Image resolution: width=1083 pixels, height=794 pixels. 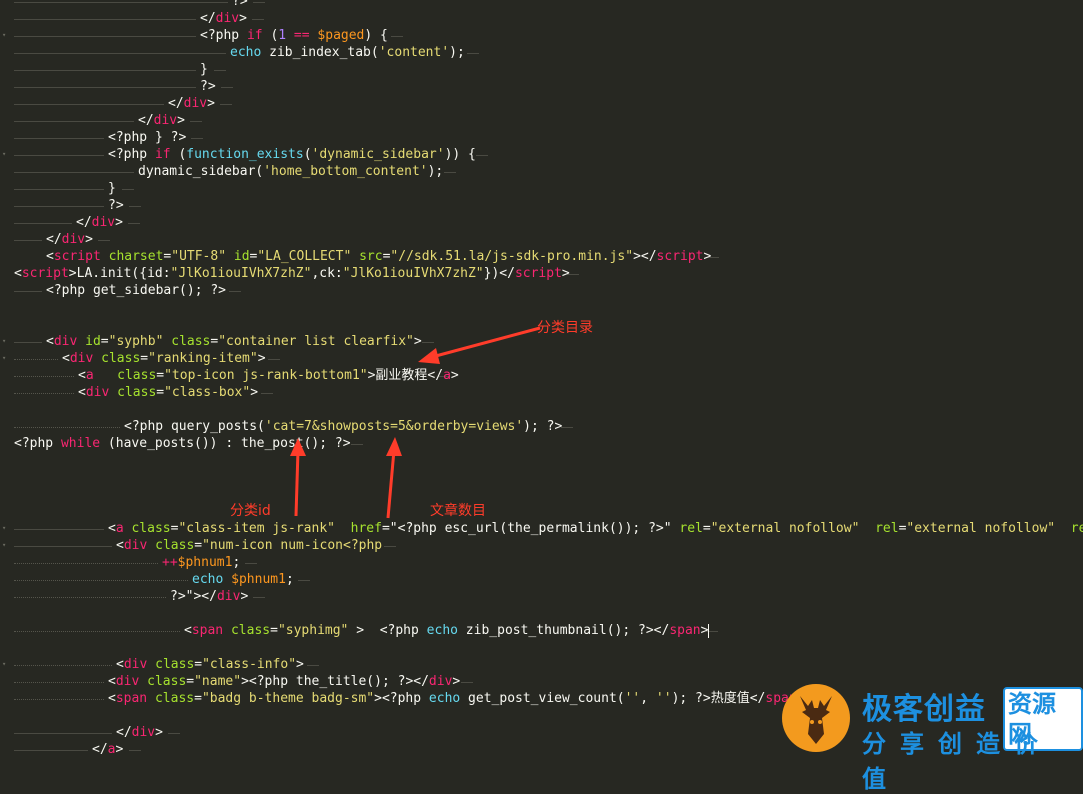 I want to click on watermark-title: 极客创益, so click(x=924, y=709).